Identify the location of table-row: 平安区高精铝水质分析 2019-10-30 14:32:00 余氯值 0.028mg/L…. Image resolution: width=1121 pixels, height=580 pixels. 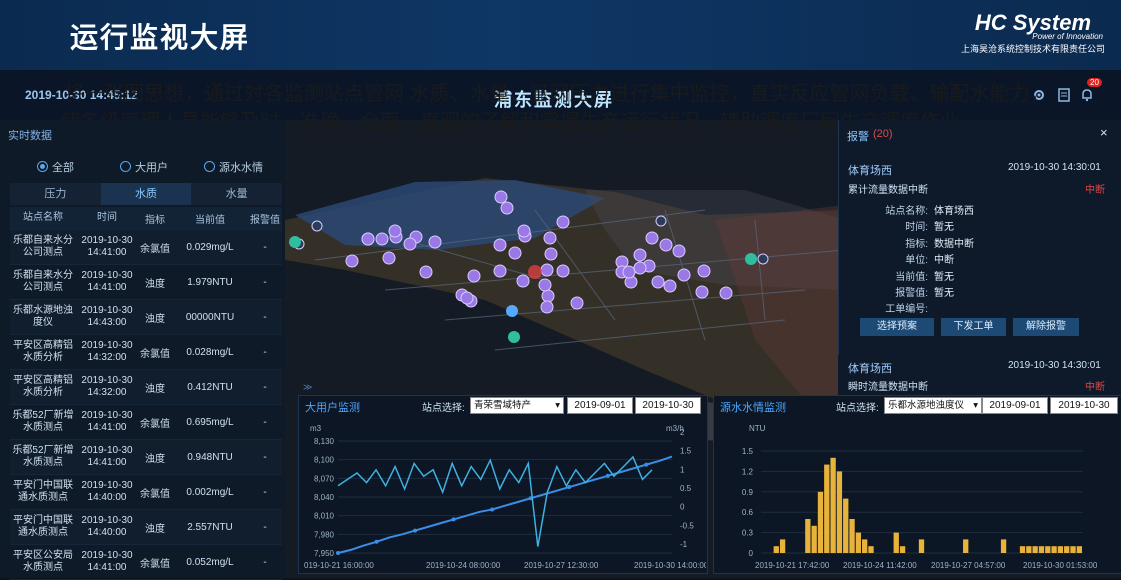
(146, 352).